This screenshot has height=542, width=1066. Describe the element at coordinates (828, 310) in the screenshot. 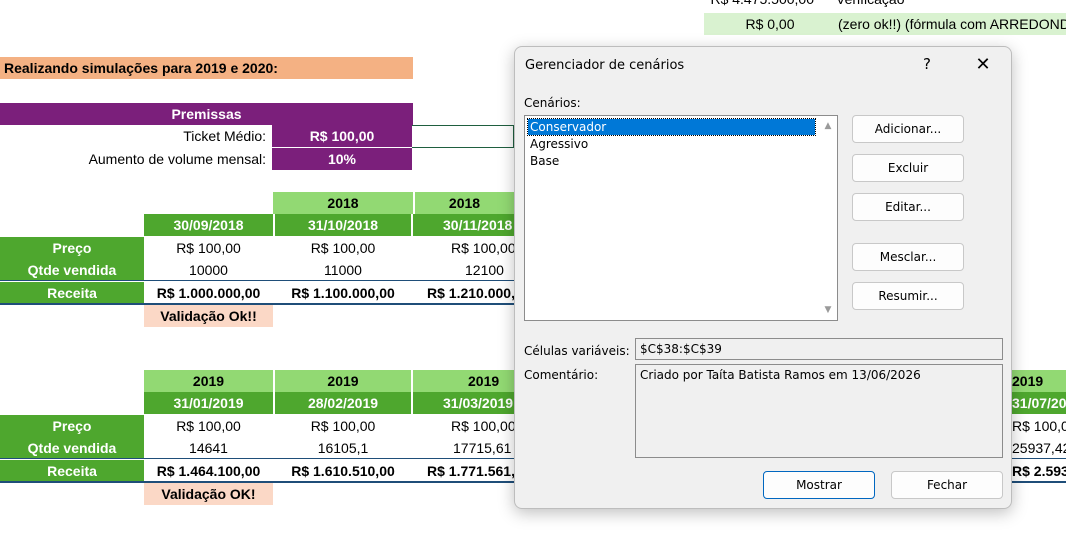

I see `scroll-down-arrow-icon: ▼` at that location.